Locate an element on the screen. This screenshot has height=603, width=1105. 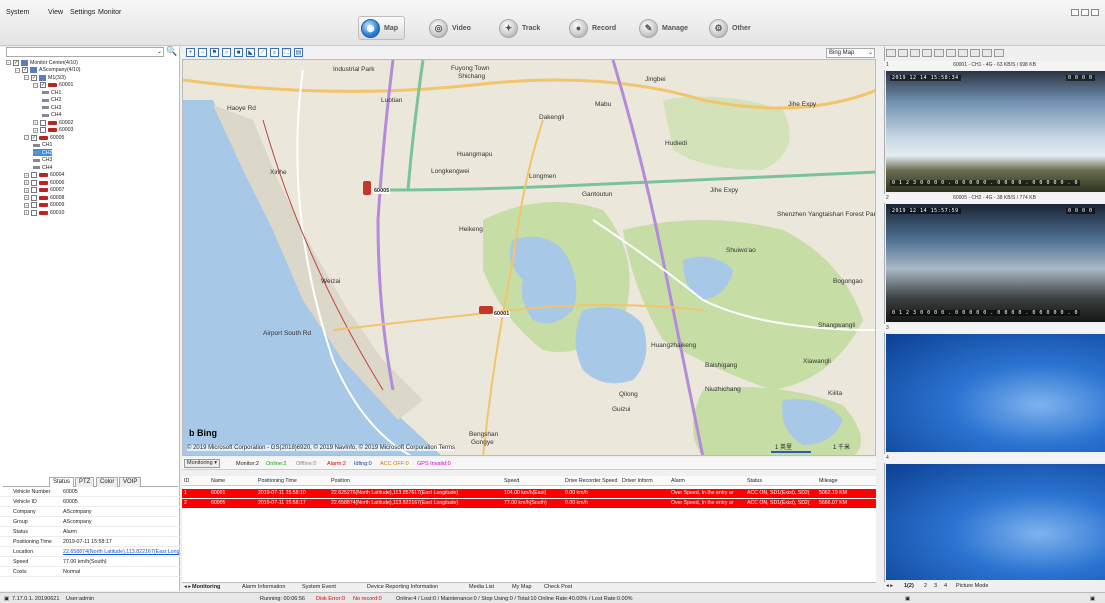
grid-column-header: Positioning Time is located at coordinates (277, 481).